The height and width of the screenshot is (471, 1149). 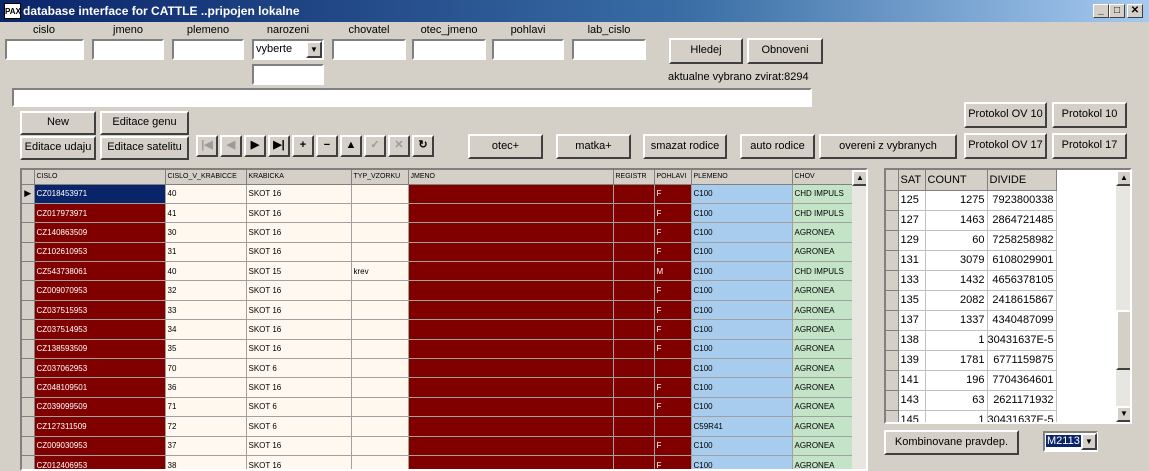 What do you see at coordinates (399, 146) in the screenshot?
I see `cancel-icon: ✕` at bounding box center [399, 146].